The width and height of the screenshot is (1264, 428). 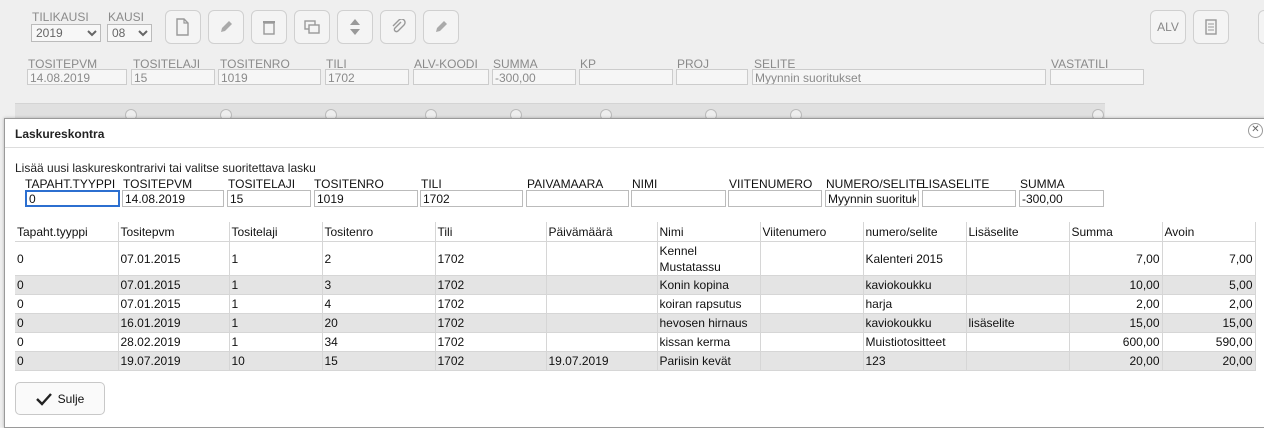 What do you see at coordinates (915, 304) in the screenshot?
I see `cell: harja` at bounding box center [915, 304].